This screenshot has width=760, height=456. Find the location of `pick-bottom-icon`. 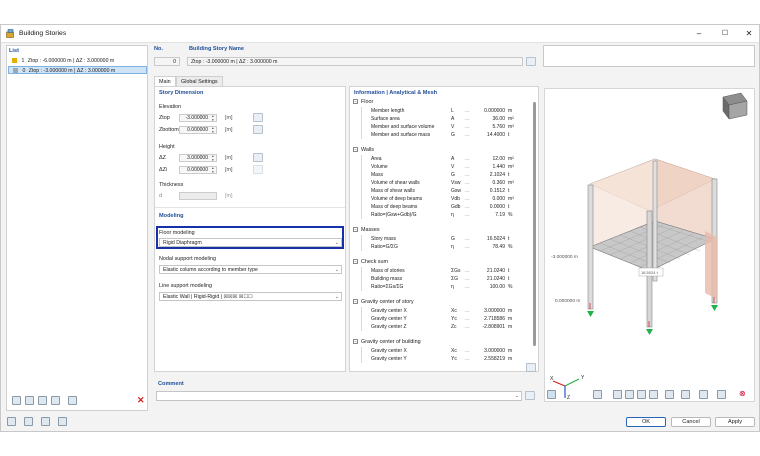

pick-bottom-icon is located at coordinates (258, 129).